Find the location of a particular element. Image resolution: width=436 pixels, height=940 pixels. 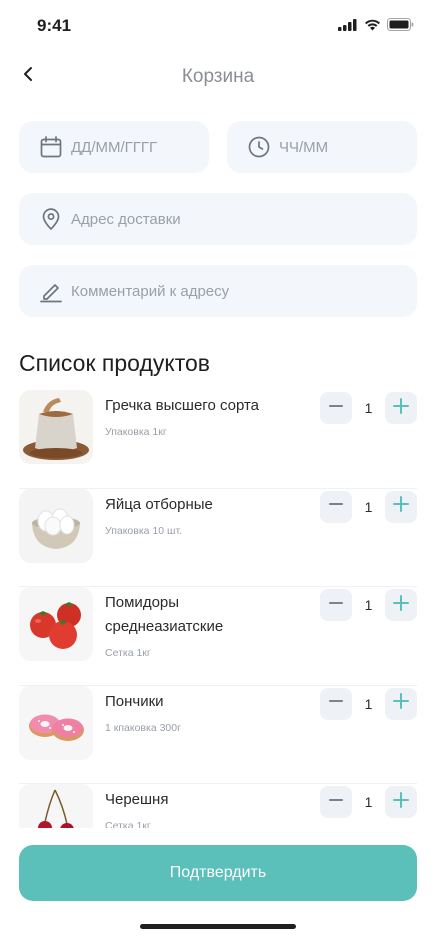

product-pack: Упаковка 1кг is located at coordinates (136, 432).